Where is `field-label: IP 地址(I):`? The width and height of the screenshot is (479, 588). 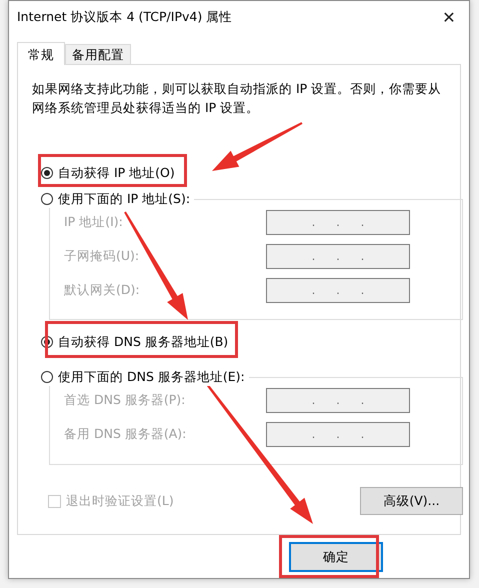 field-label: IP 地址(I): is located at coordinates (93, 222).